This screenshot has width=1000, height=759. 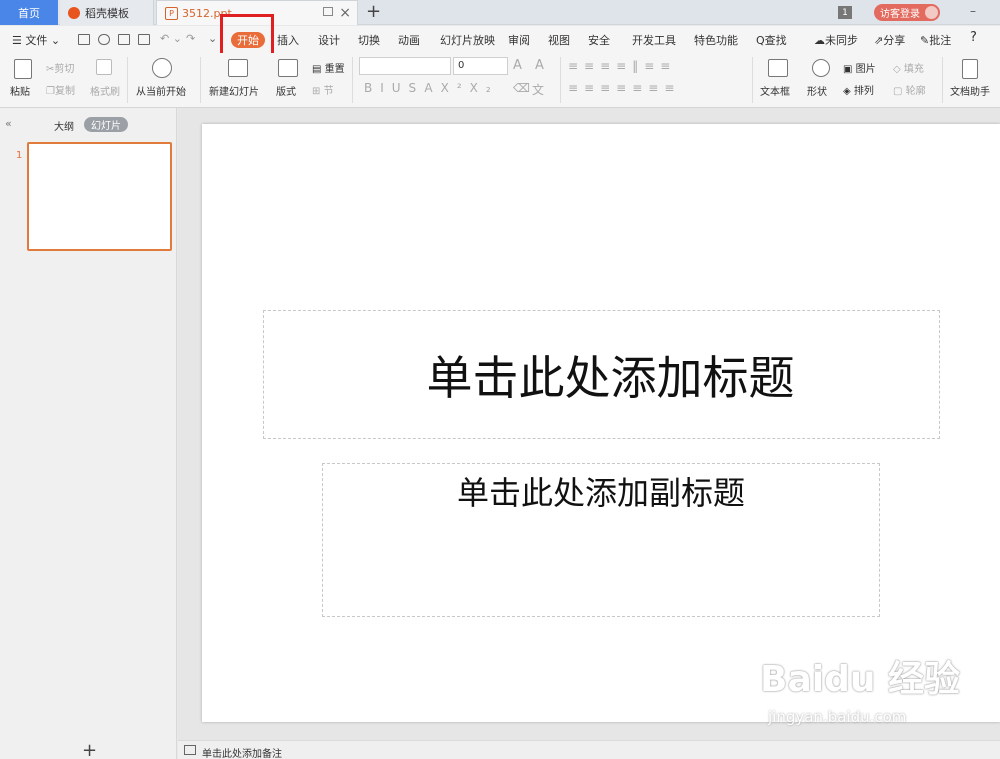 I want to click on outline-button: ▢ 轮廓, so click(x=909, y=89).